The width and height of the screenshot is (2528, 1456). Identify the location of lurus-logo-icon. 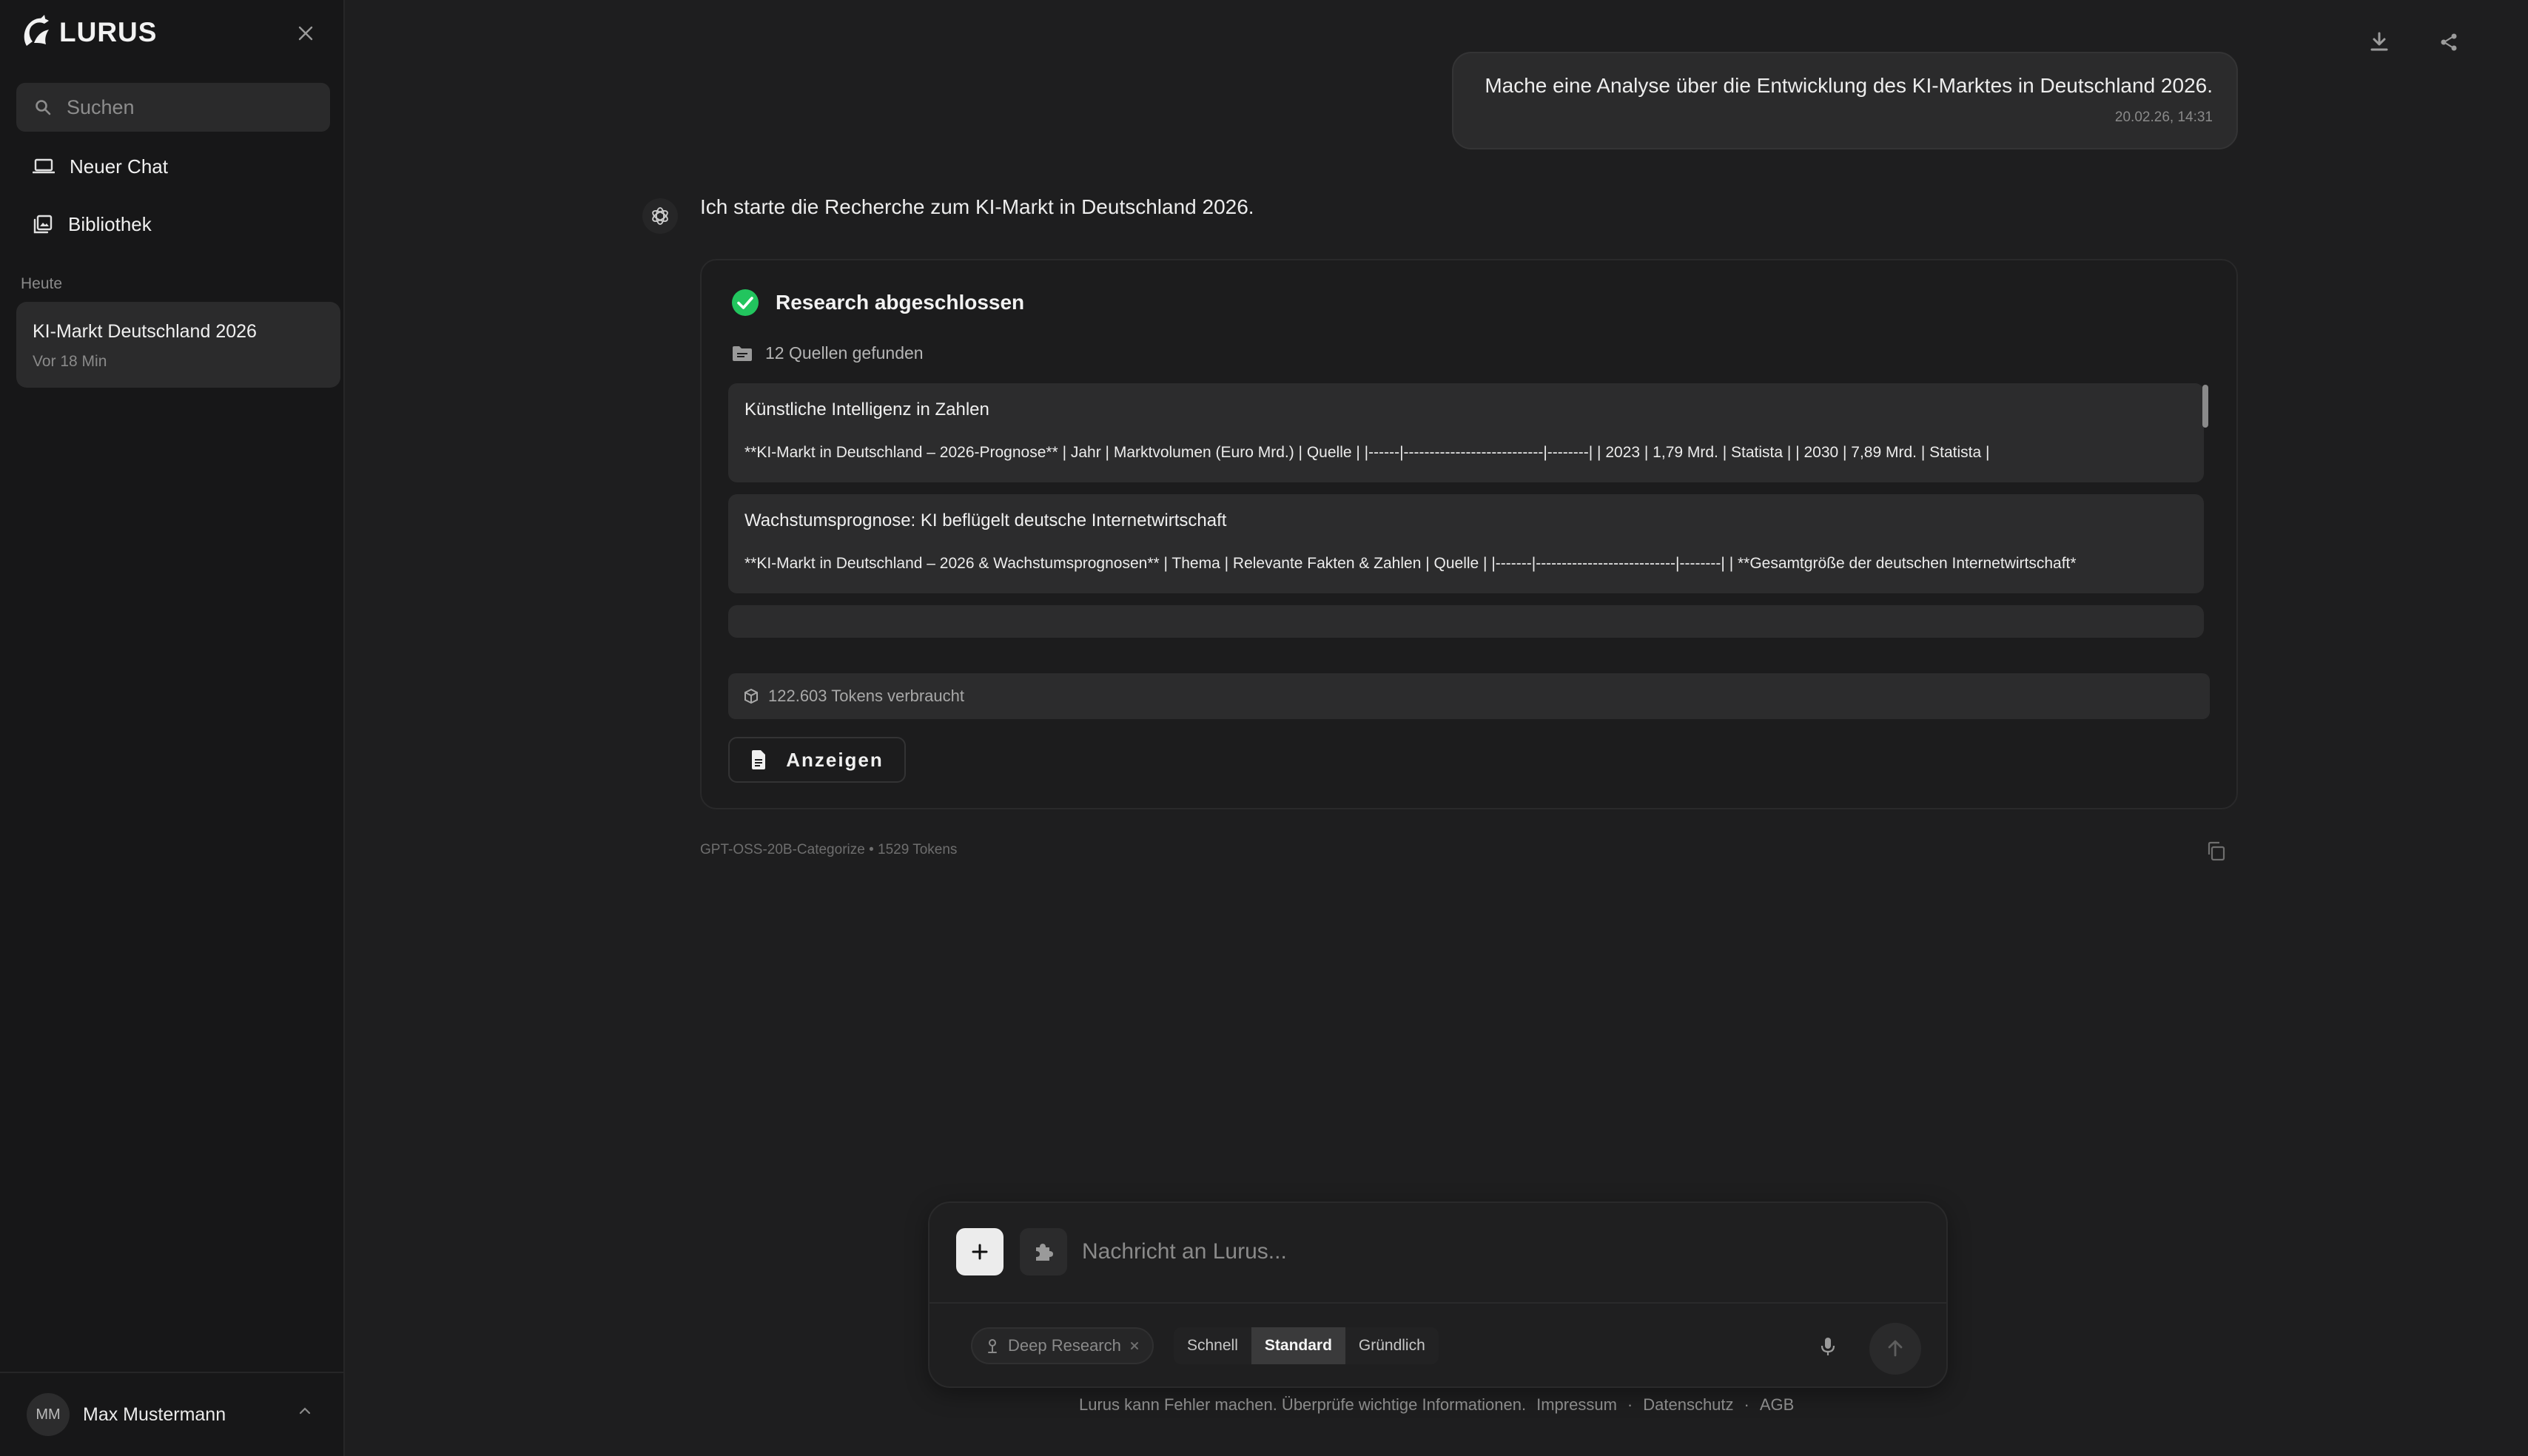
(37, 31).